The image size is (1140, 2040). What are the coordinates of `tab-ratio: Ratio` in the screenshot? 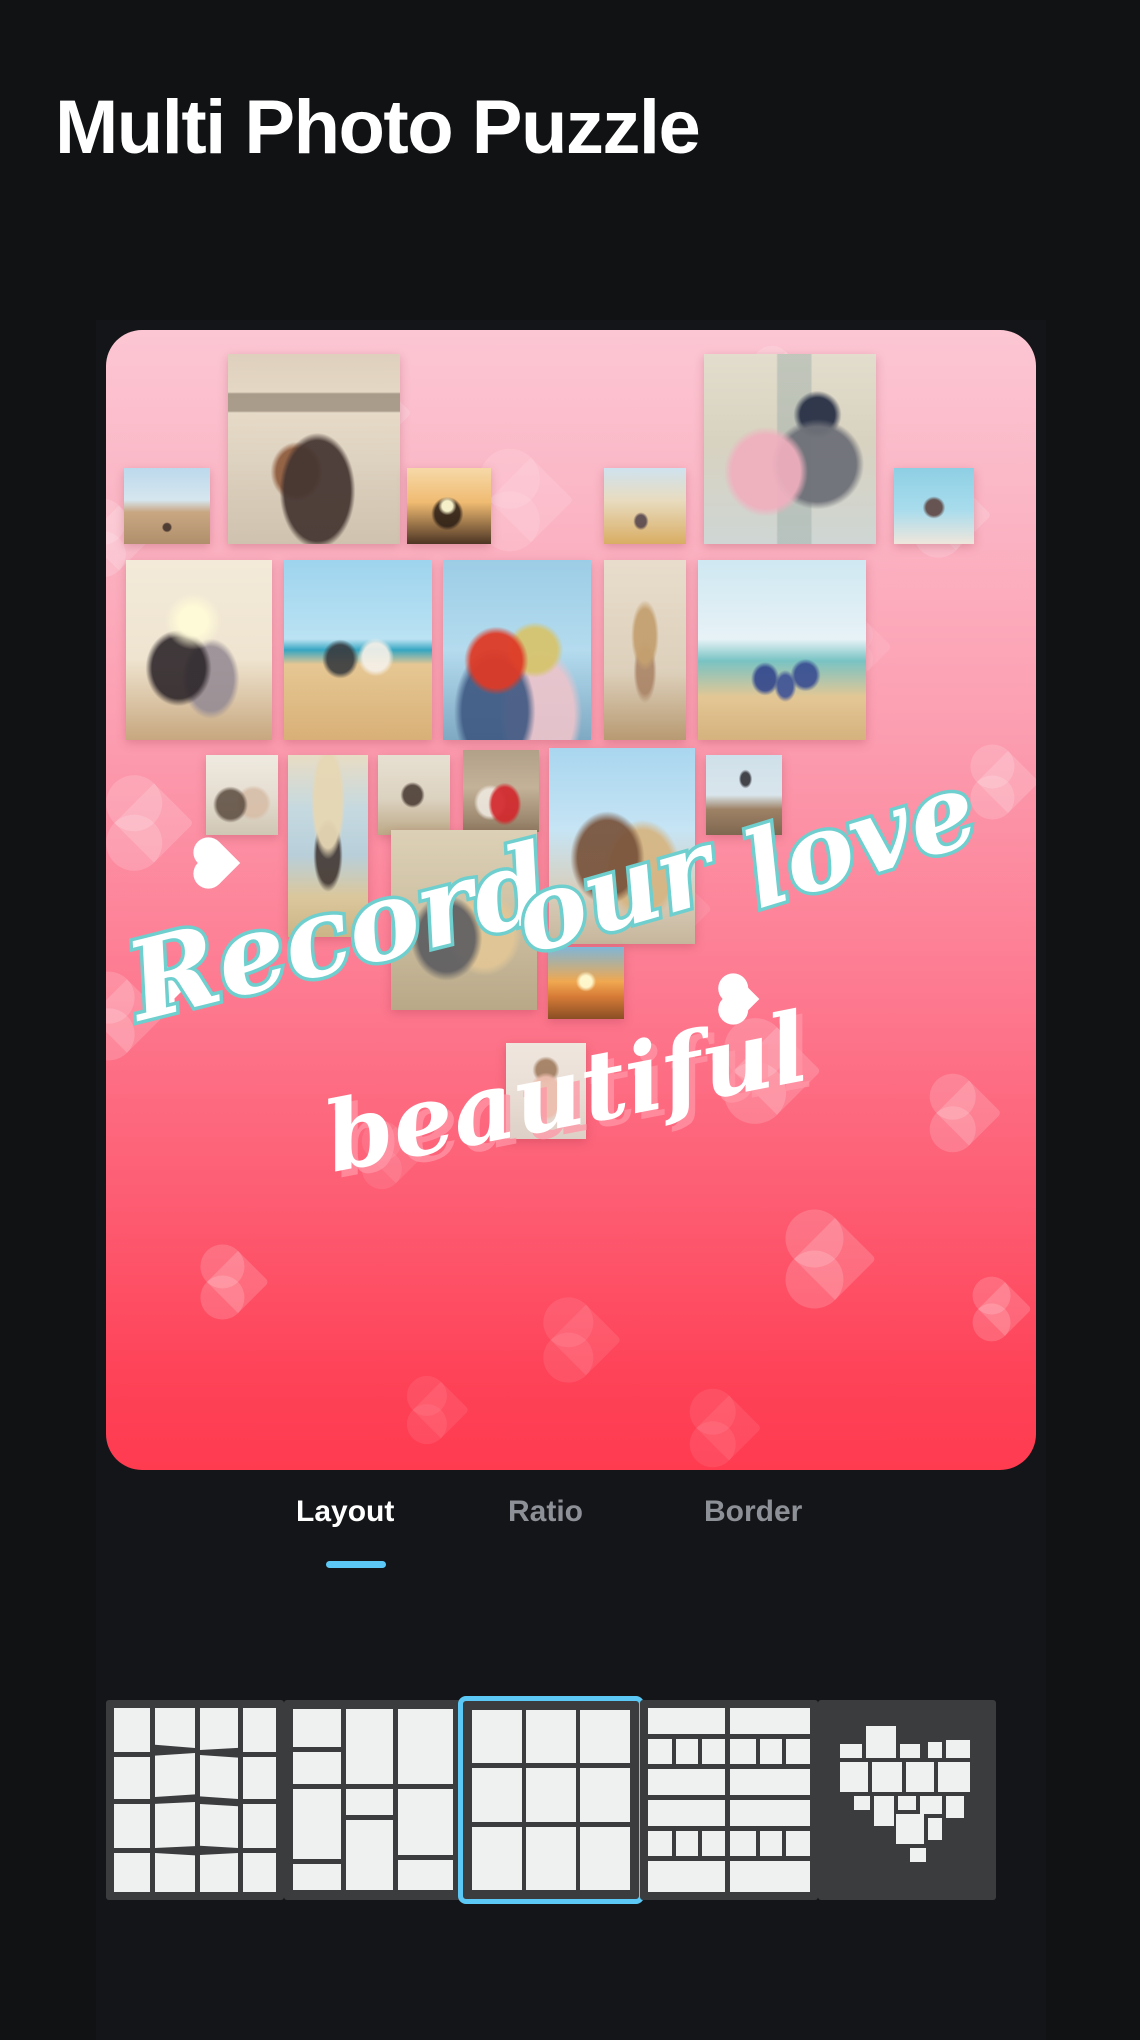 It's located at (545, 1512).